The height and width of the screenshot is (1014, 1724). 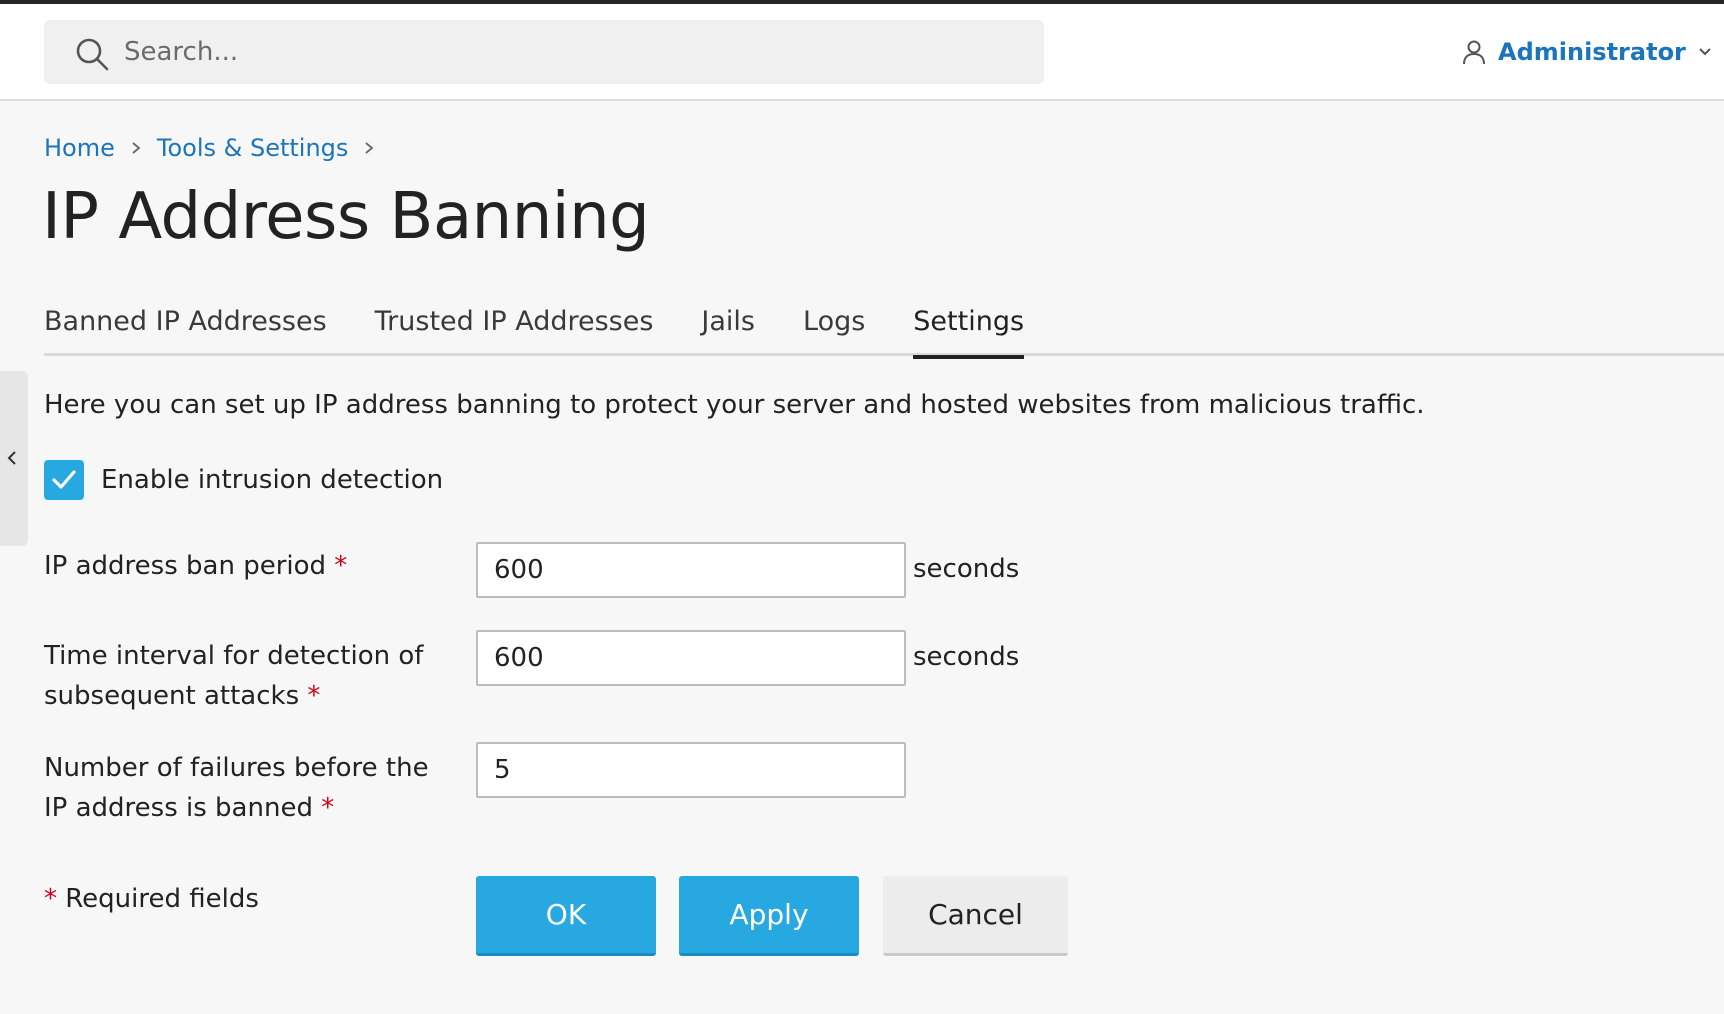 I want to click on breadcrumb-home: Home, so click(x=79, y=148).